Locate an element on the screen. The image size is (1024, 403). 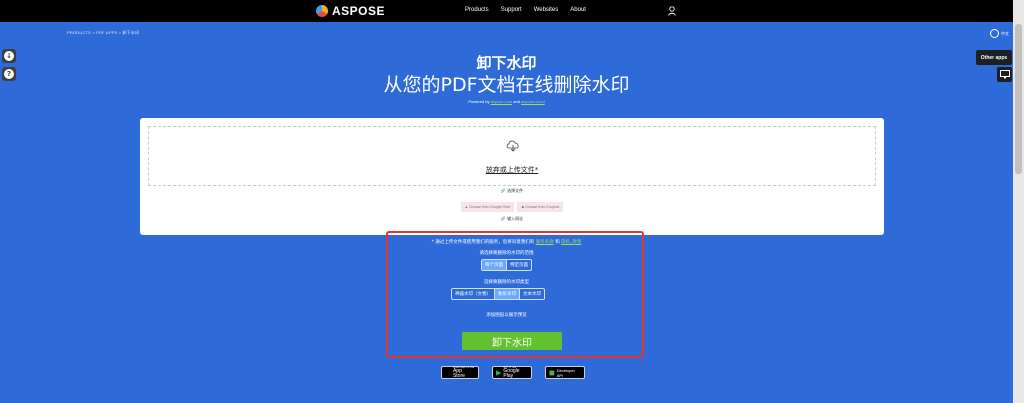
aspose-com-link: aspose.com is located at coordinates (502, 101).